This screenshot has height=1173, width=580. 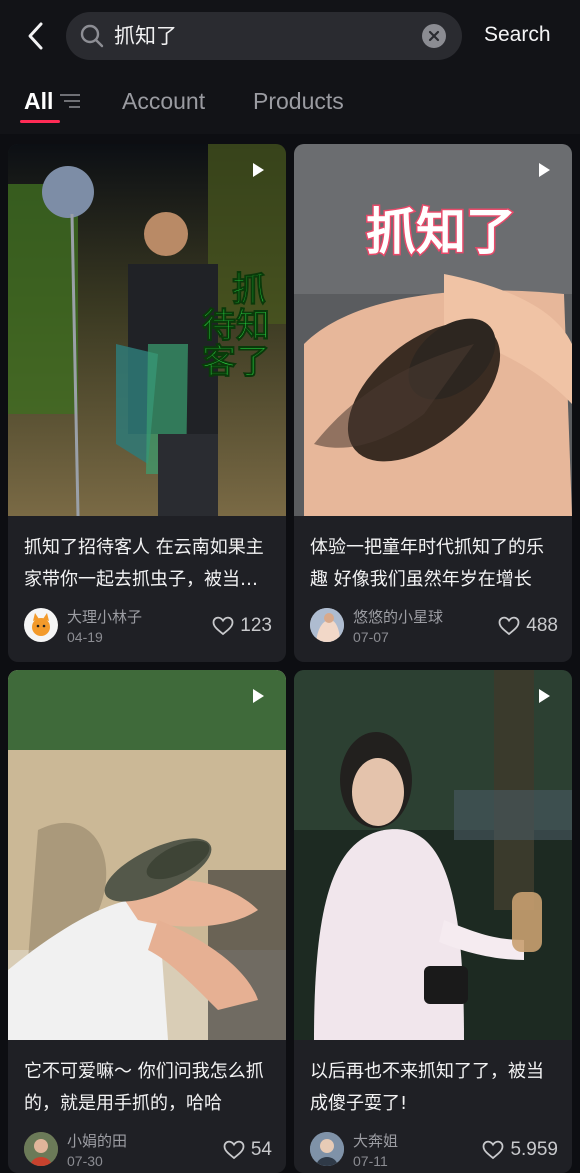 What do you see at coordinates (85, 1161) in the screenshot?
I see `post-date: 07-30` at bounding box center [85, 1161].